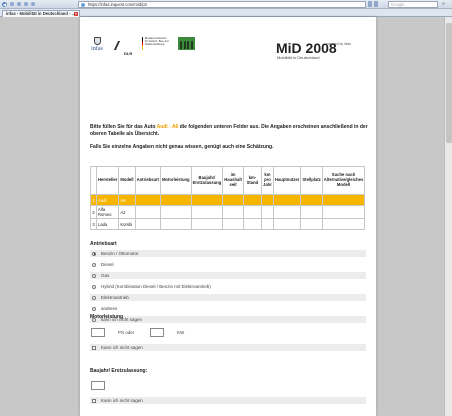  I want to click on kw-label: KW, so click(181, 332).